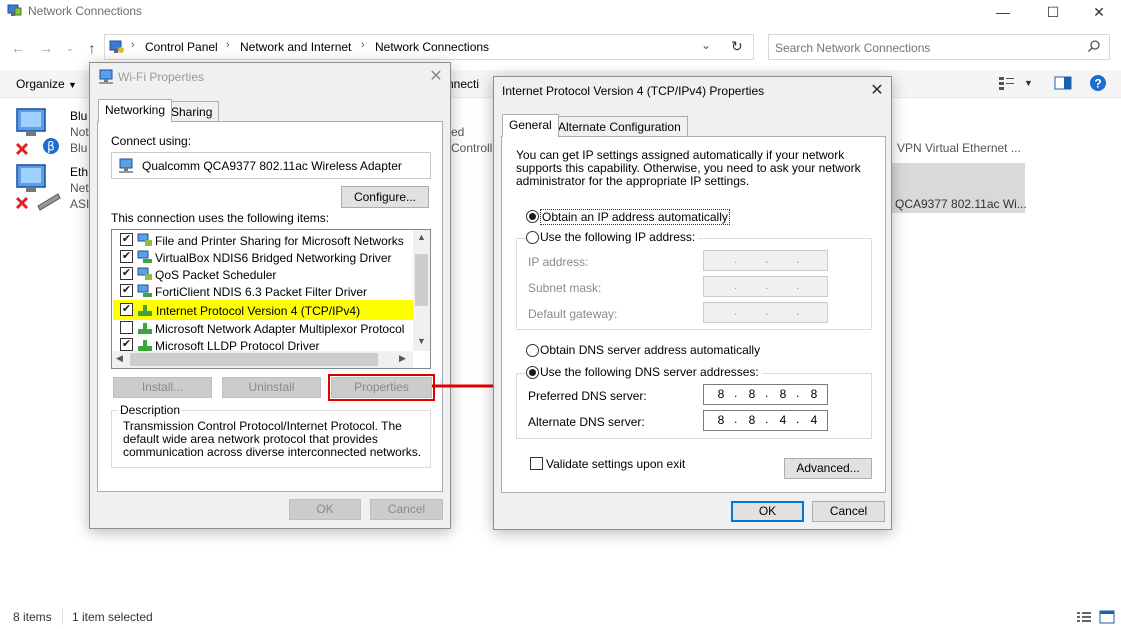 This screenshot has width=1121, height=629. What do you see at coordinates (70, 48) in the screenshot?
I see `recent-locations-button: ⌄` at bounding box center [70, 48].